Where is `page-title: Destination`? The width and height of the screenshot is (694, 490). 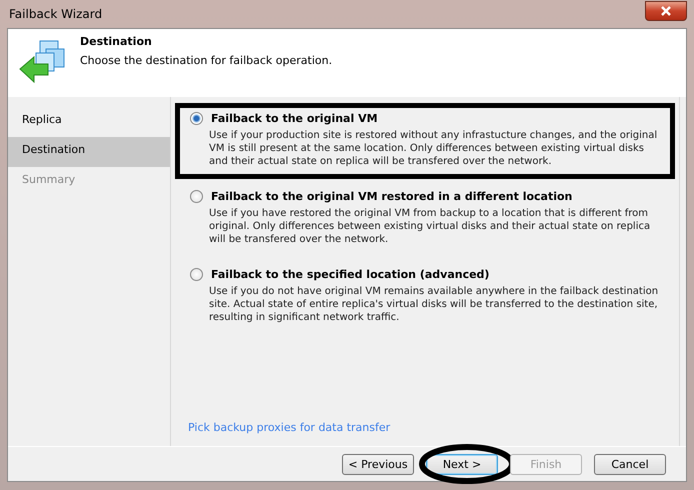
page-title: Destination is located at coordinates (116, 41).